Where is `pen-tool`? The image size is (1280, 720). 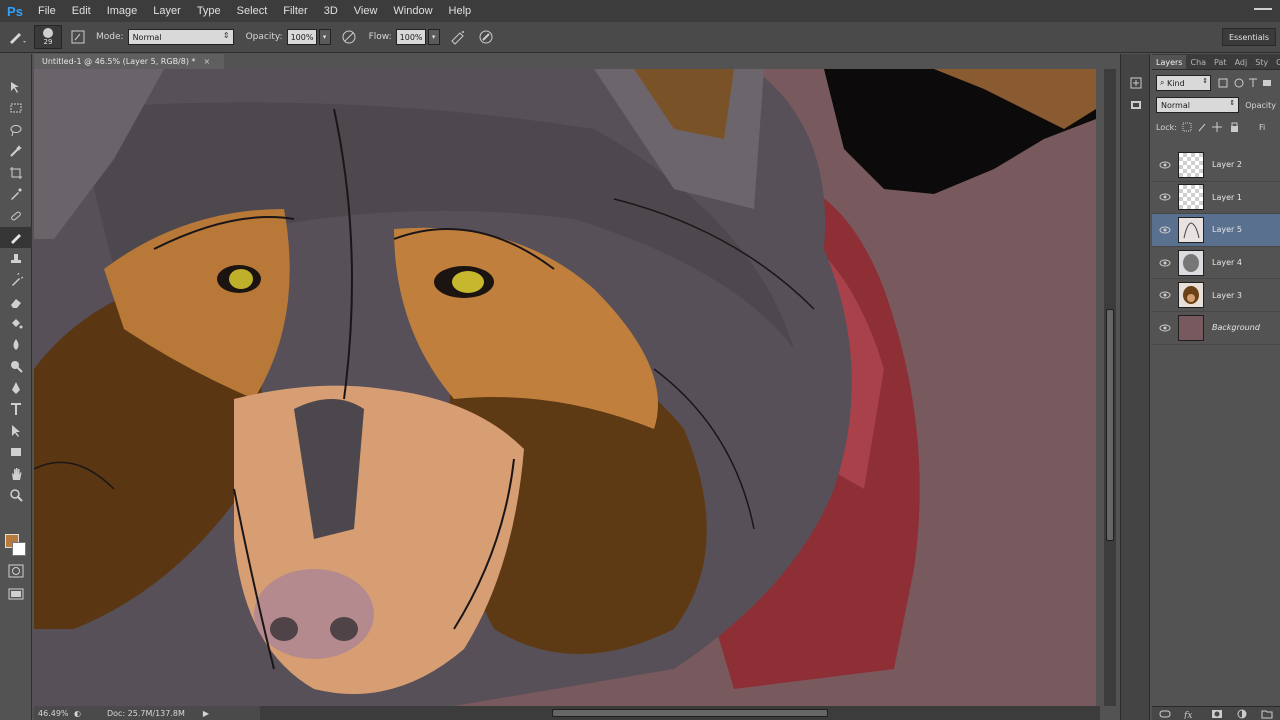
pen-tool is located at coordinates (16, 388).